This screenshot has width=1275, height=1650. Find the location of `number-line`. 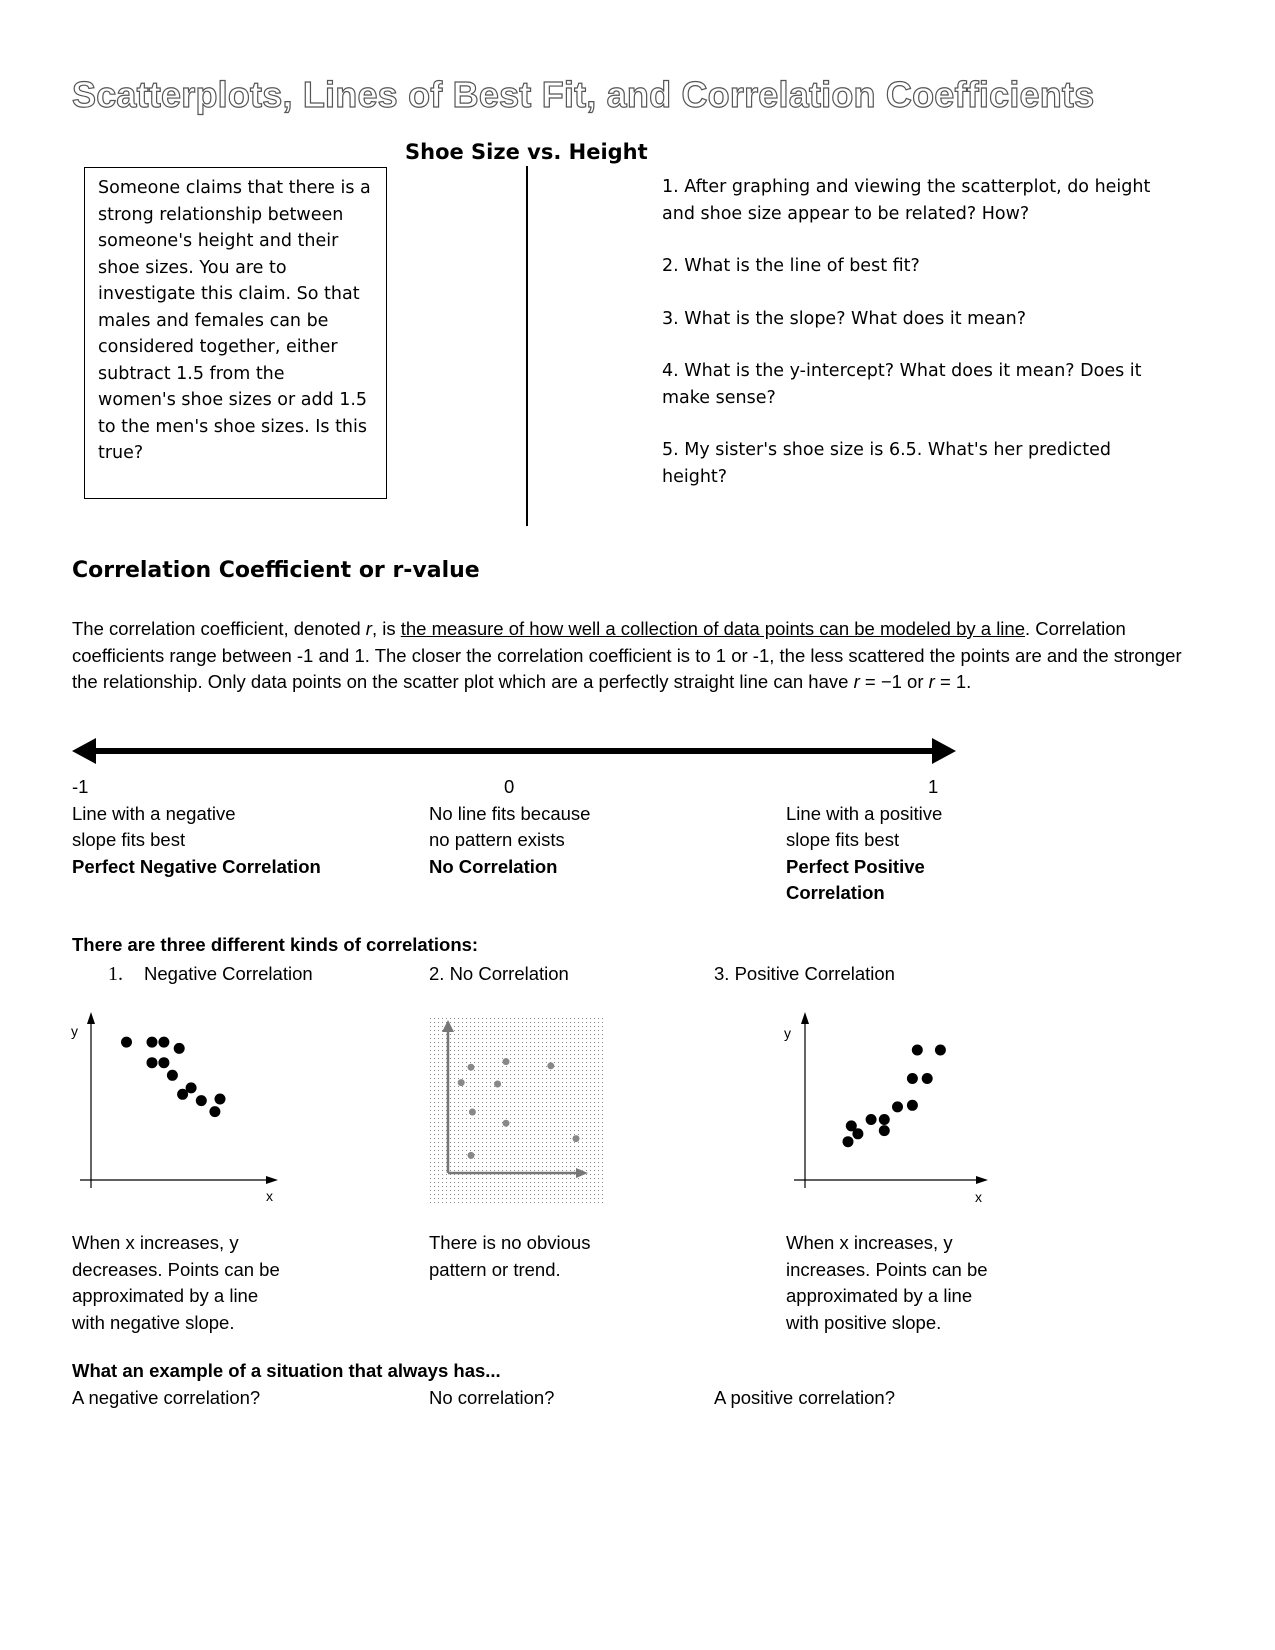

number-line is located at coordinates (514, 751).